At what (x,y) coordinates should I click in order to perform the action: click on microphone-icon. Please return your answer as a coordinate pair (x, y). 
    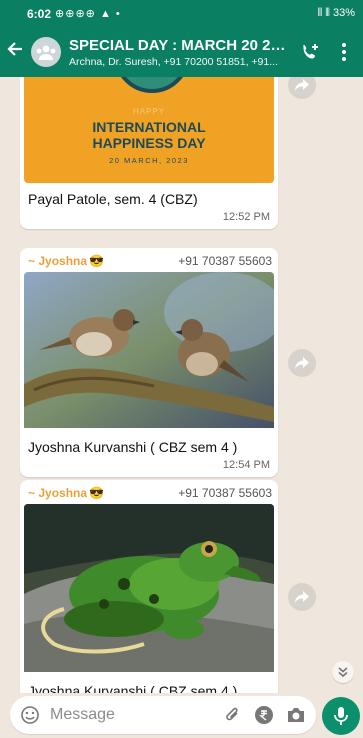
    Looking at the image, I should click on (341, 716).